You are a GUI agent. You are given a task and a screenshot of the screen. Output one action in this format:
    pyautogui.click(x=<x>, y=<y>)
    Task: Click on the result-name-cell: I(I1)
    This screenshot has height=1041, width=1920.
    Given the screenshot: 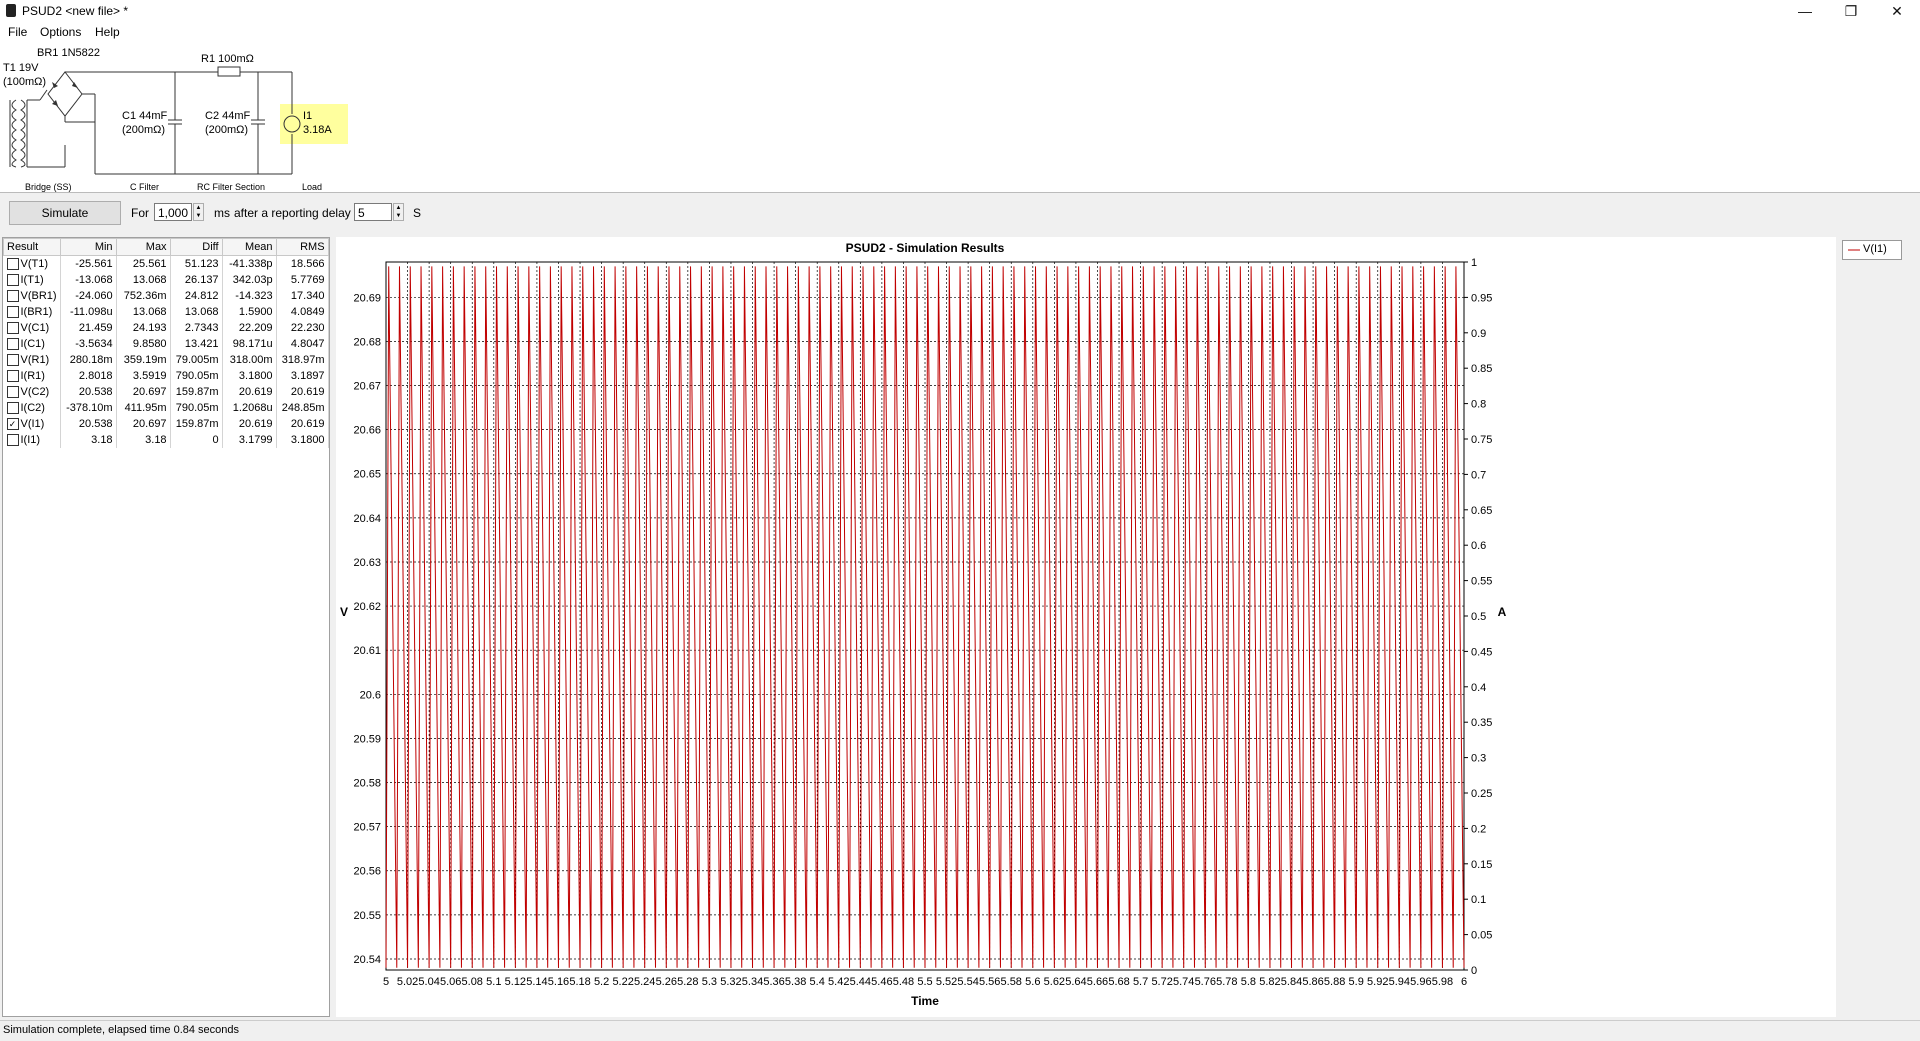 What is the action you would take?
    pyautogui.click(x=32, y=440)
    